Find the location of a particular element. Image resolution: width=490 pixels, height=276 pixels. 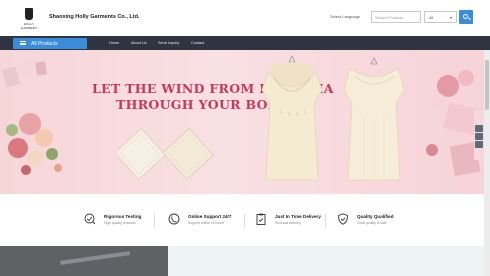

page-scrollbar is located at coordinates (487, 163).